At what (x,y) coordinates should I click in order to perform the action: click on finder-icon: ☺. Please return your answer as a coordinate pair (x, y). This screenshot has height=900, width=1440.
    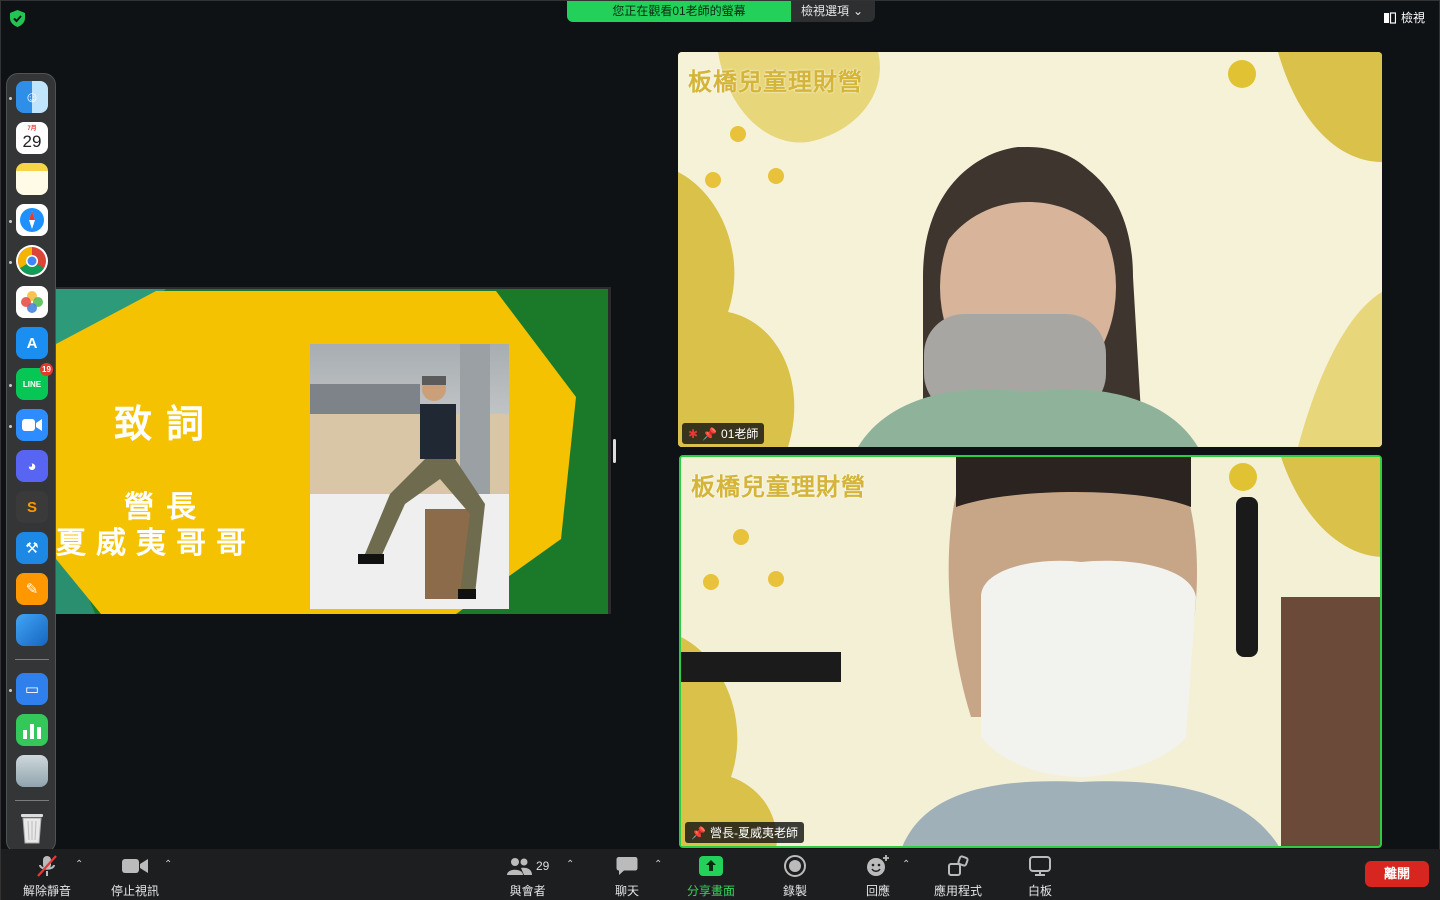
    Looking at the image, I should click on (32, 97).